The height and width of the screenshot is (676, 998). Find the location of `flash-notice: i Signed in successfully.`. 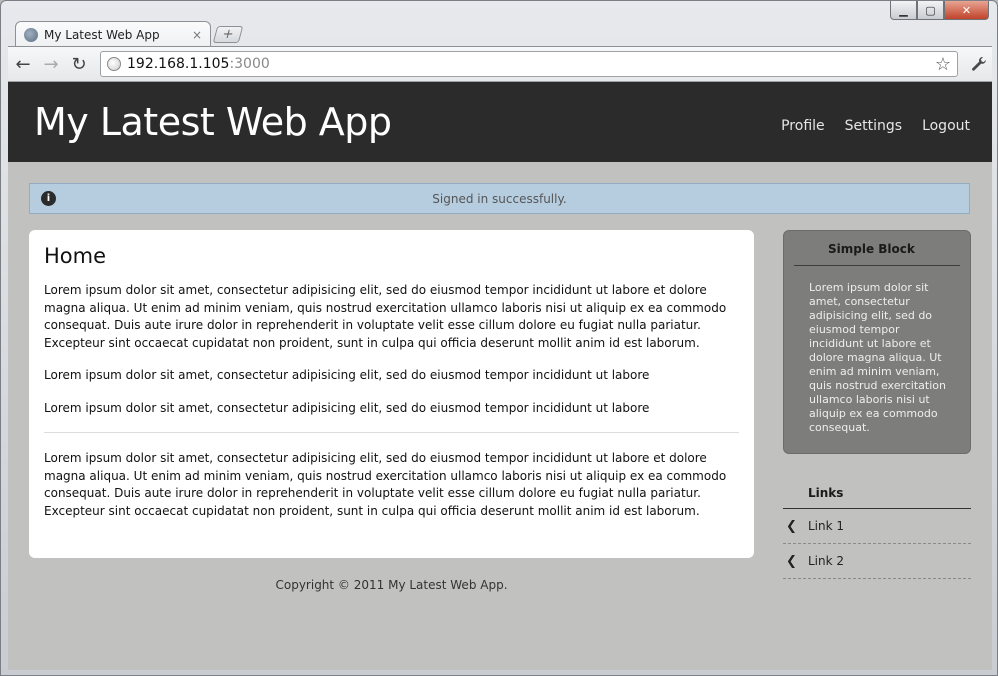

flash-notice: i Signed in successfully. is located at coordinates (499, 198).